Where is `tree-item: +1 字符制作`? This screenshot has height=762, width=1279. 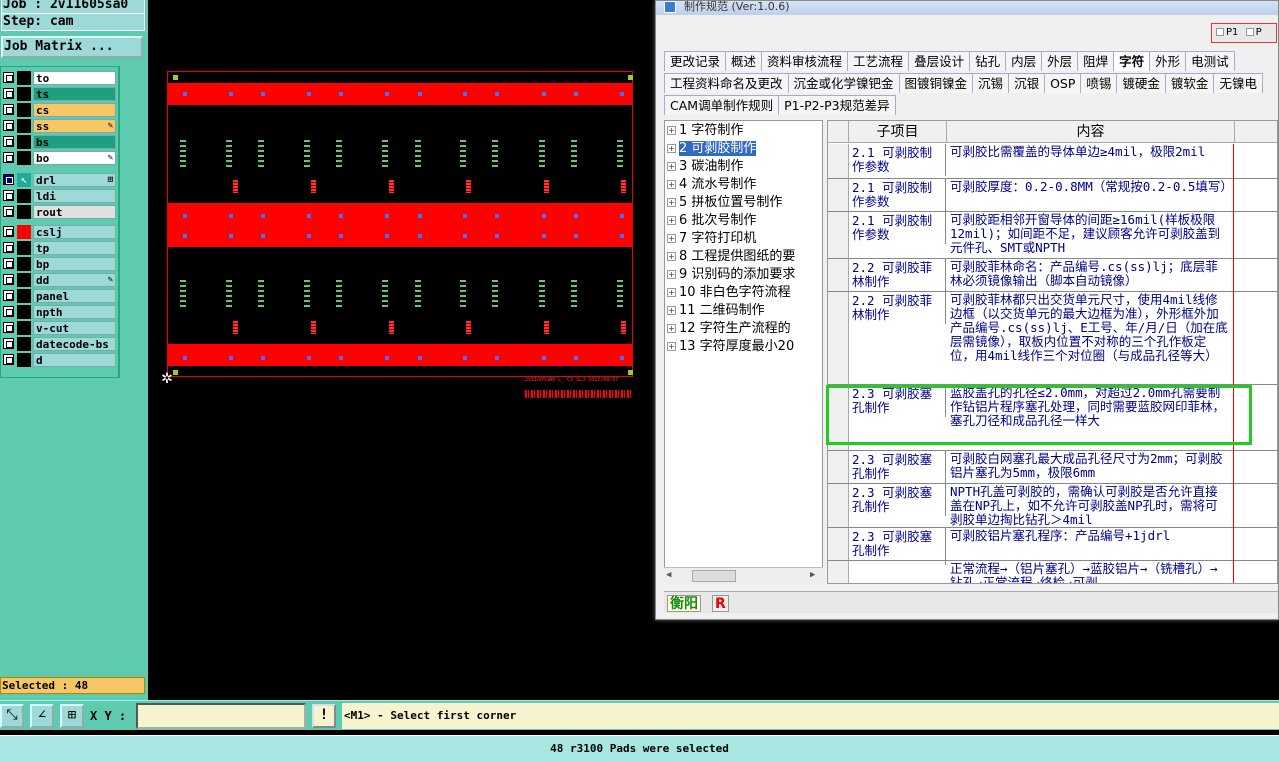 tree-item: +1 字符制作 is located at coordinates (705, 131).